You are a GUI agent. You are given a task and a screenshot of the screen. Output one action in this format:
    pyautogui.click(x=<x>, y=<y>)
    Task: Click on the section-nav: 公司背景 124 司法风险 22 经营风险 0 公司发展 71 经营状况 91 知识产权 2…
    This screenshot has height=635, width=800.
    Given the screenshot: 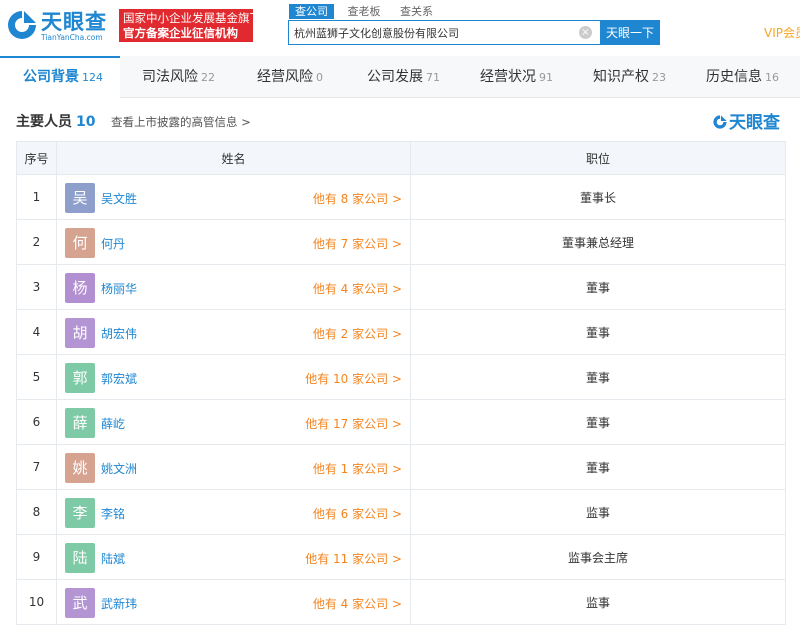 What is the action you would take?
    pyautogui.click(x=400, y=77)
    